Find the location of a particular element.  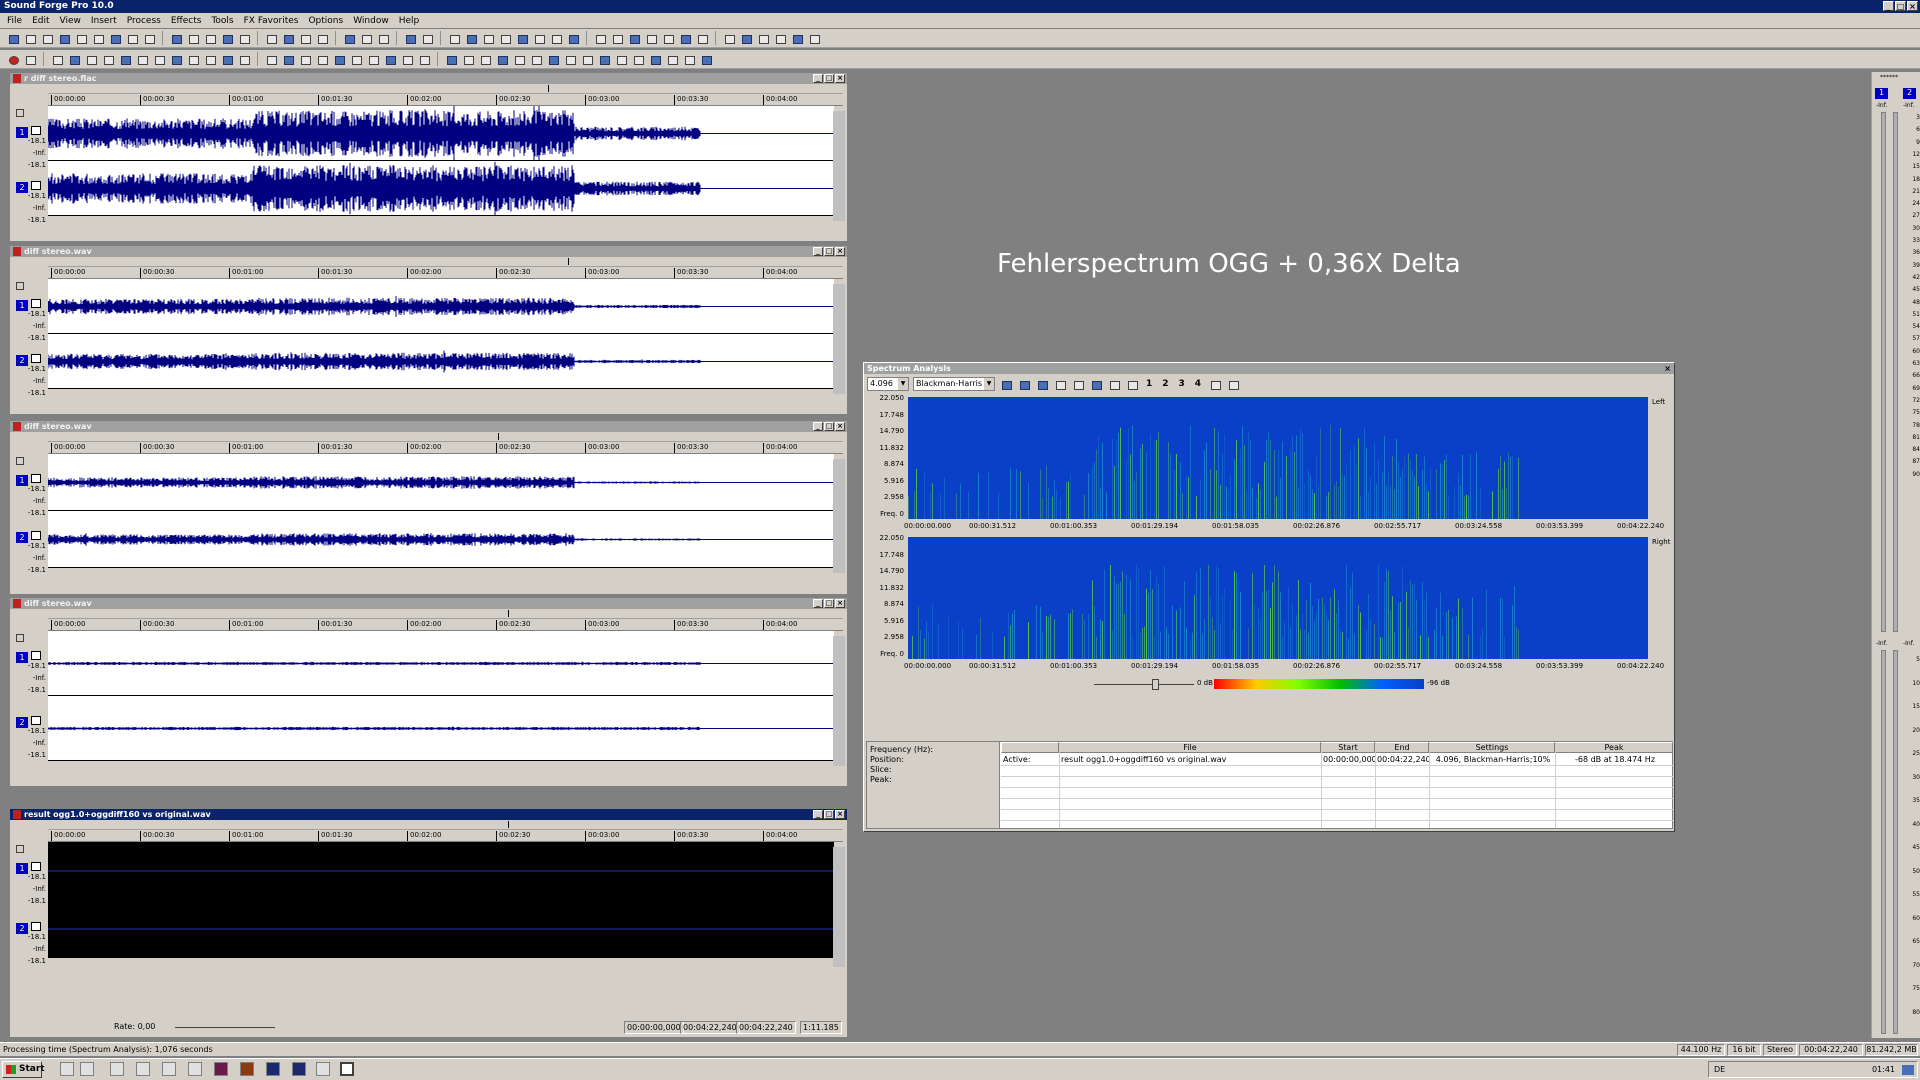

settings-icon is located at coordinates (1132, 384).